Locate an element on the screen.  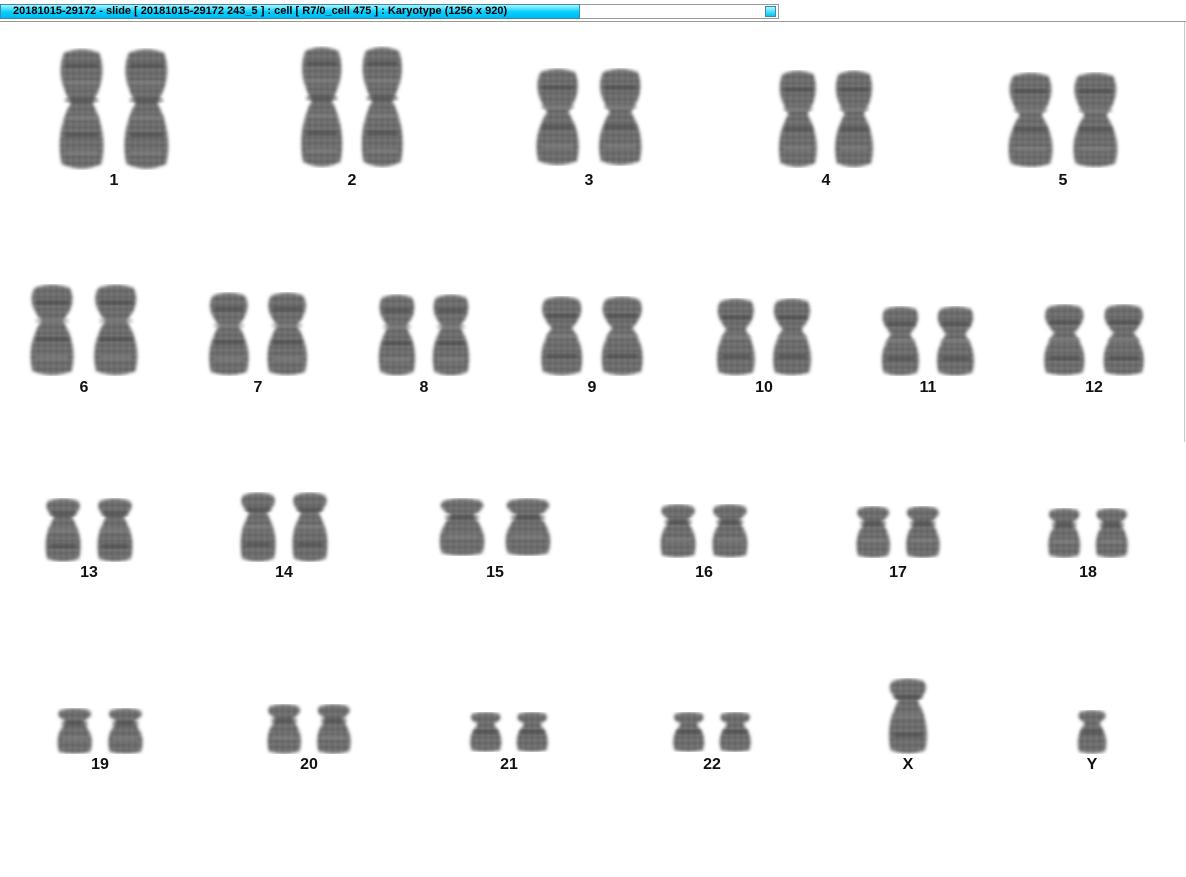
chromosome-group-17: 17 is located at coordinates (898, 545).